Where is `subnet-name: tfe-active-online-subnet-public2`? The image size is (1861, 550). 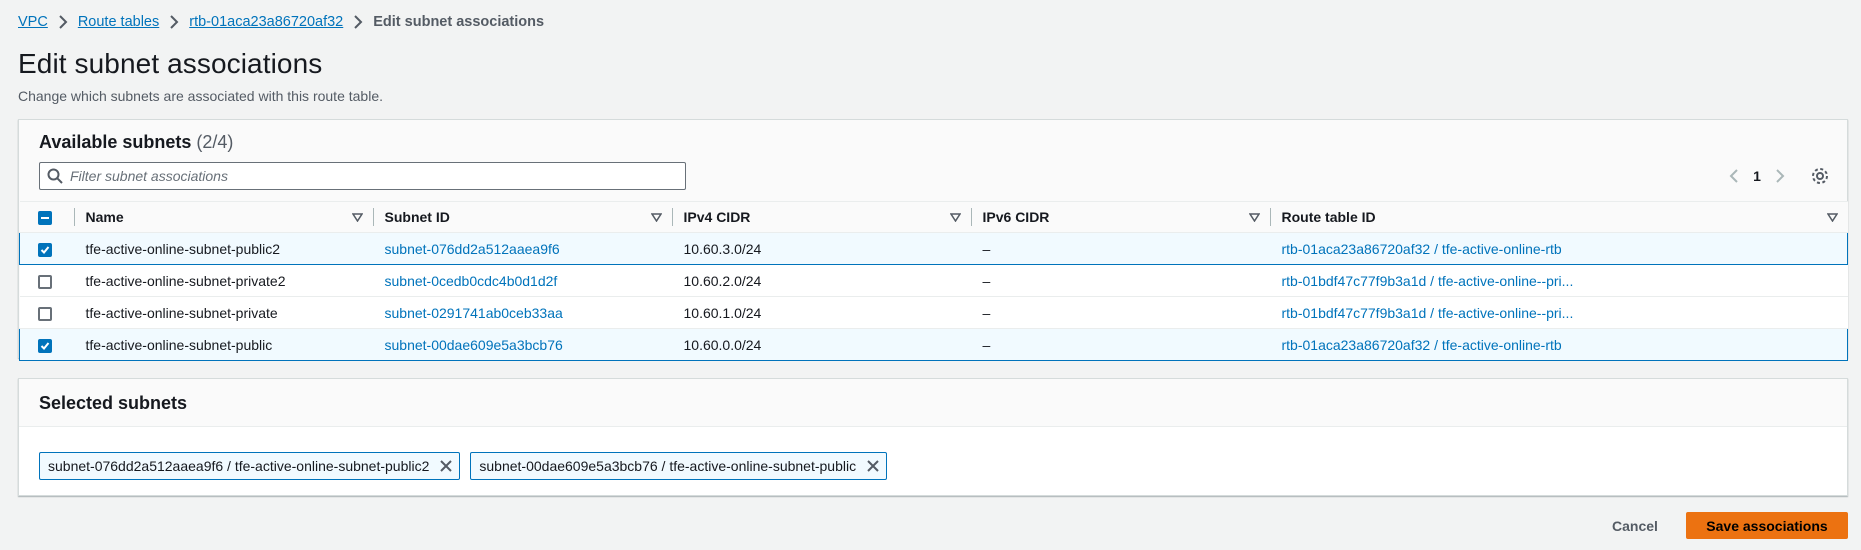 subnet-name: tfe-active-online-subnet-public2 is located at coordinates (223, 248).